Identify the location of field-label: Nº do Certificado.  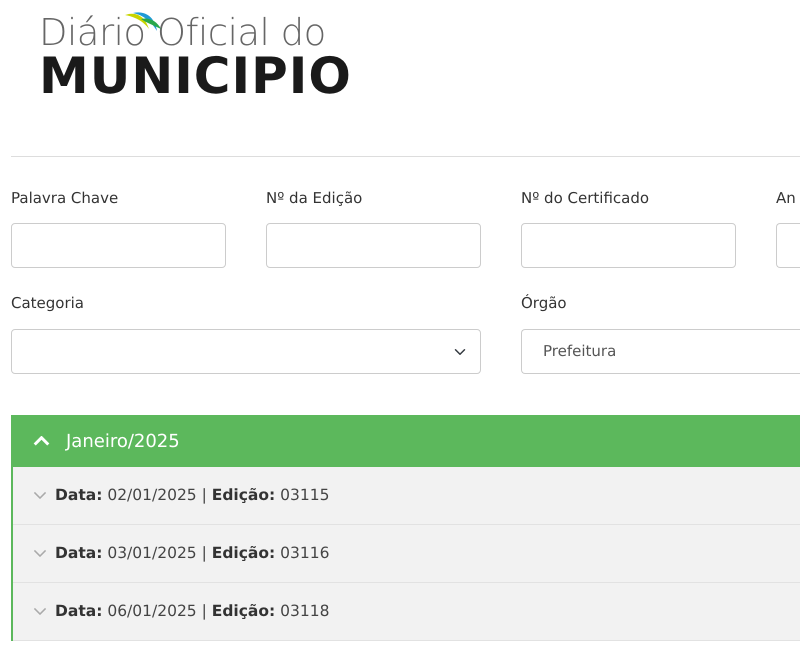
(585, 198).